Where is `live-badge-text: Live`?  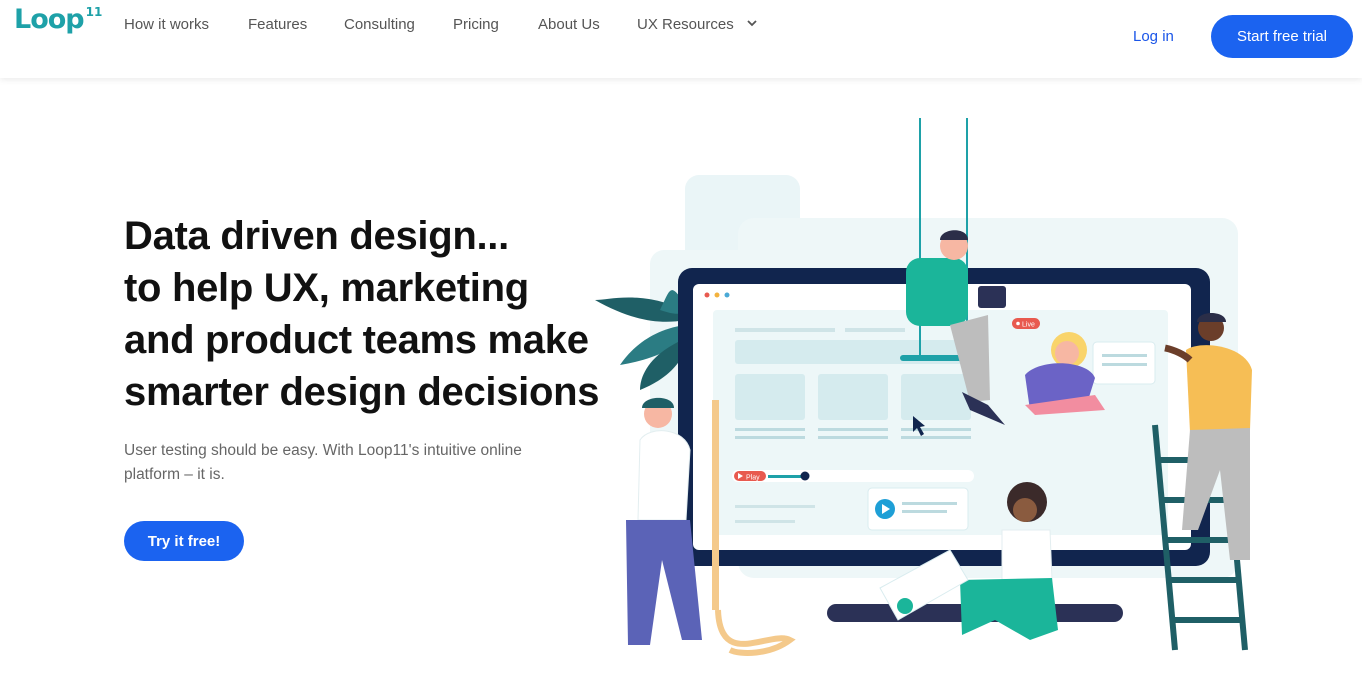 live-badge-text: Live is located at coordinates (1028, 325).